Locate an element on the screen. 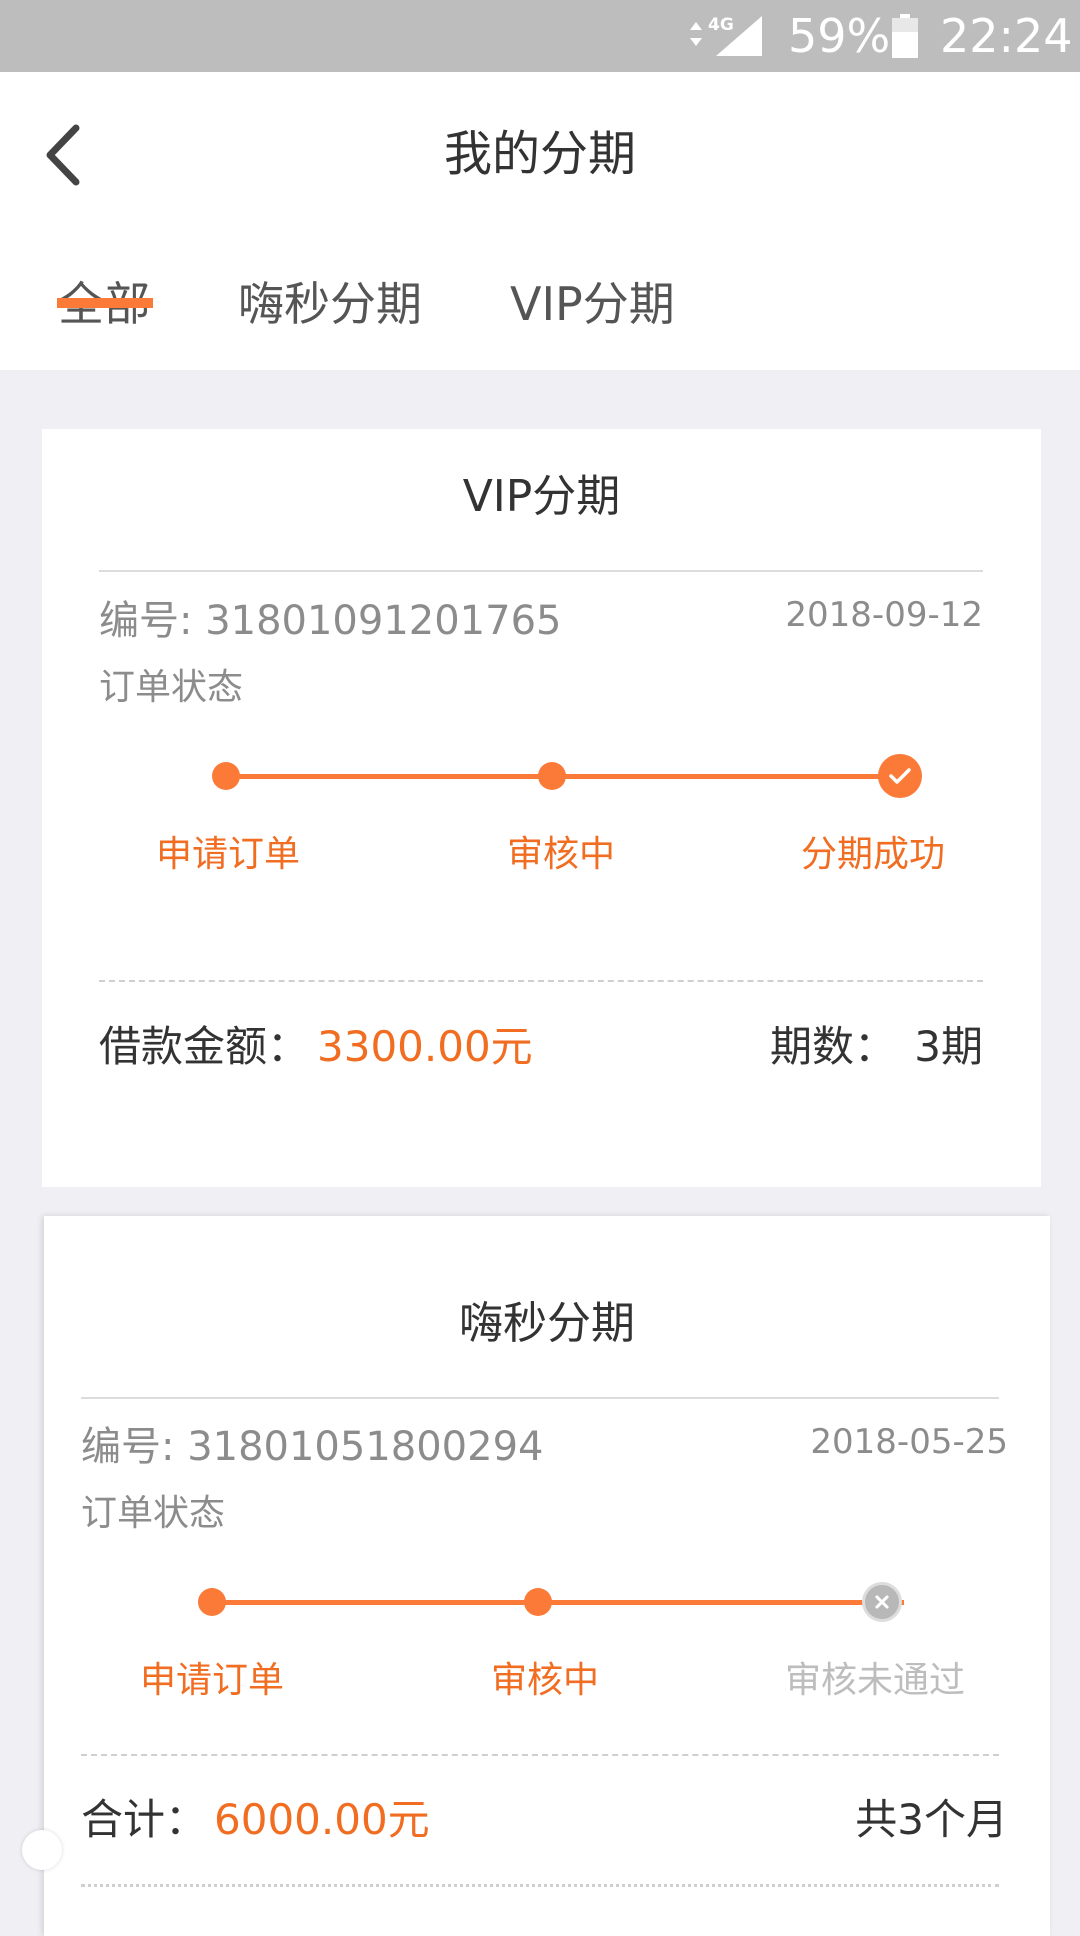  tab-haimiao-installment: 嗨秒分期 is located at coordinates (330, 304).